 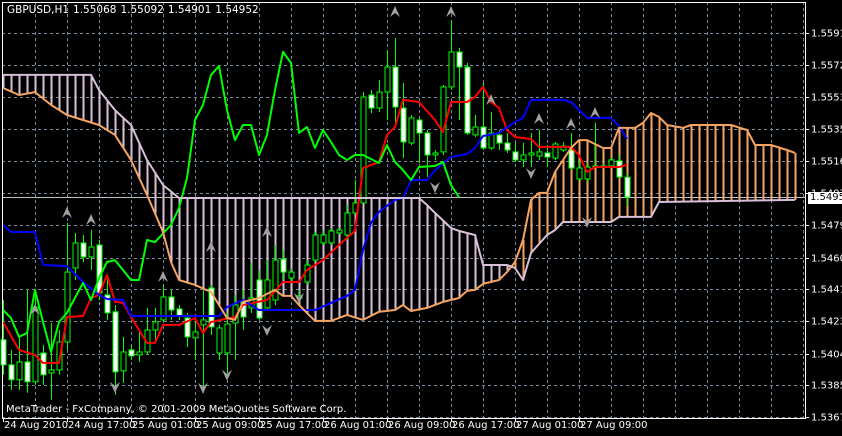 What do you see at coordinates (826, 289) in the screenshot?
I see `y-tick-label: 1.54415` at bounding box center [826, 289].